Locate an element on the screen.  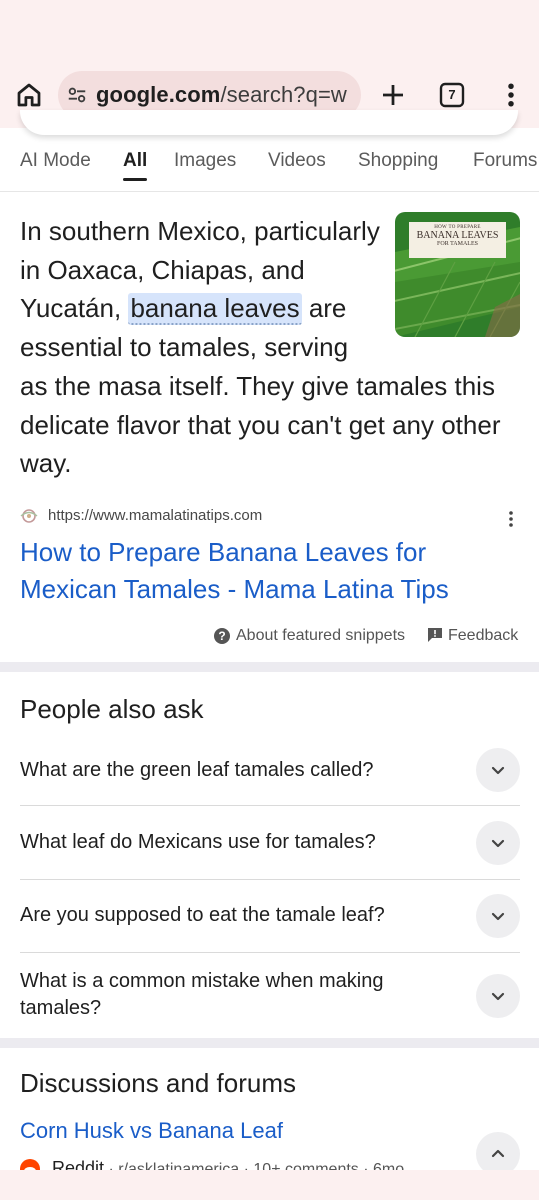
people-also-ask-title: People also ask is located at coordinates (112, 709).